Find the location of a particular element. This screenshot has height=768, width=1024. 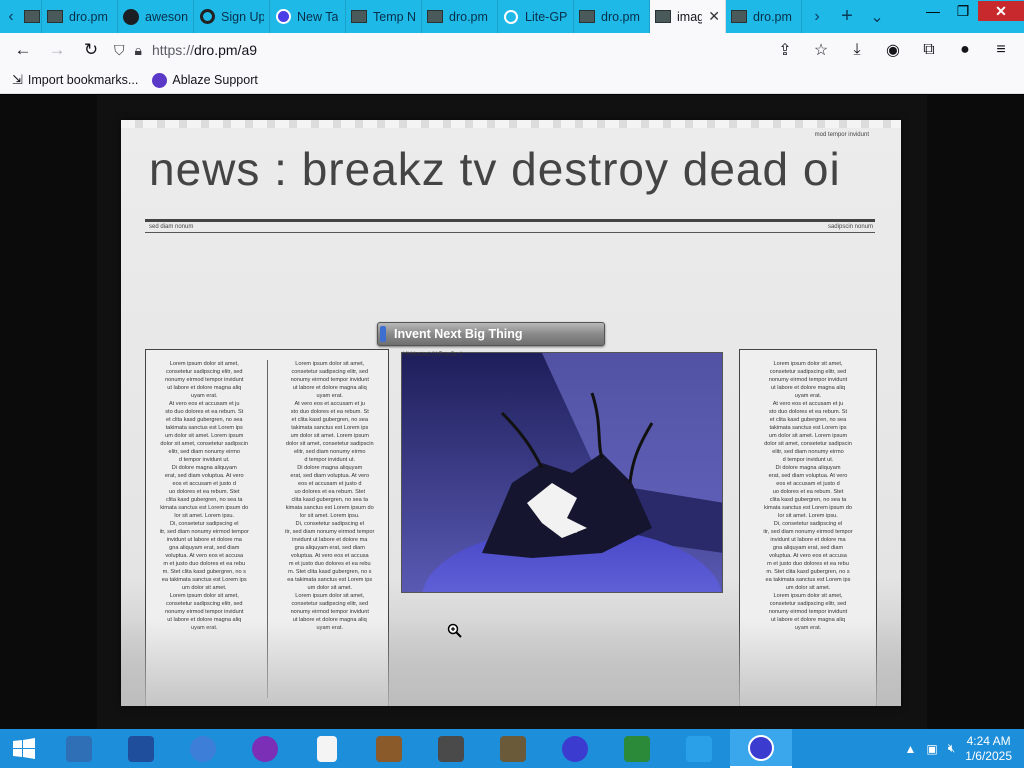

window-controls: — ❐ ✕ is located at coordinates (971, 16).